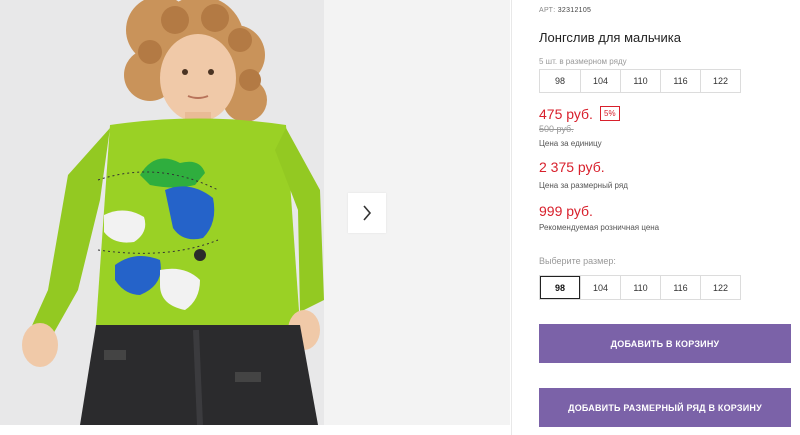  I want to click on add-to-cart-button: ДОБАВИТЬ В КОРЗИНУ, so click(665, 343).